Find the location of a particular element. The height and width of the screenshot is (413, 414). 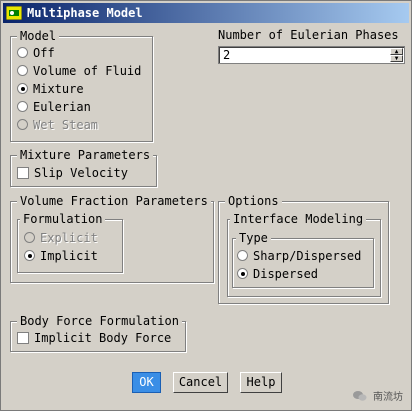

slip-velocity-option: Slip Velocity is located at coordinates (72, 173).